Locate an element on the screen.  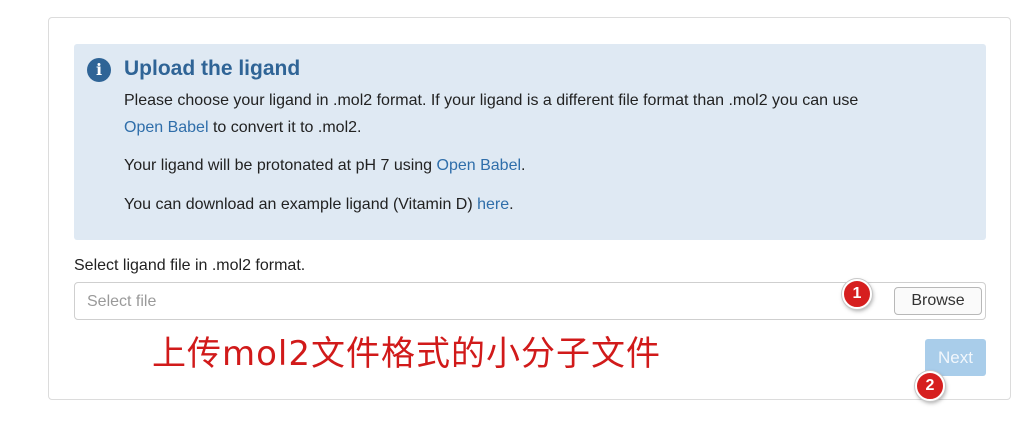
example-download-link: here is located at coordinates (493, 204).